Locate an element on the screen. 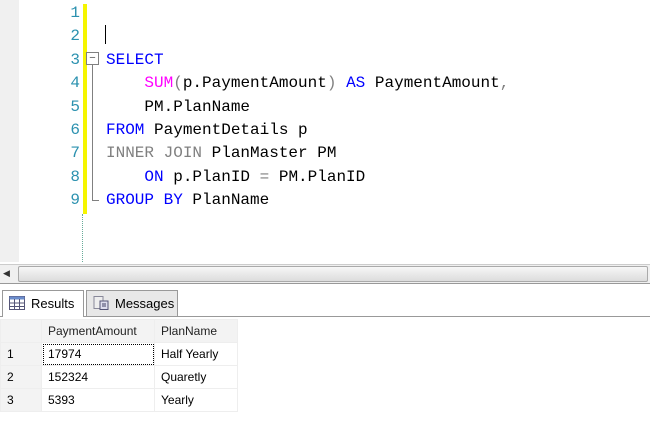 This screenshot has width=650, height=435. code-token: = is located at coordinates (264, 176).